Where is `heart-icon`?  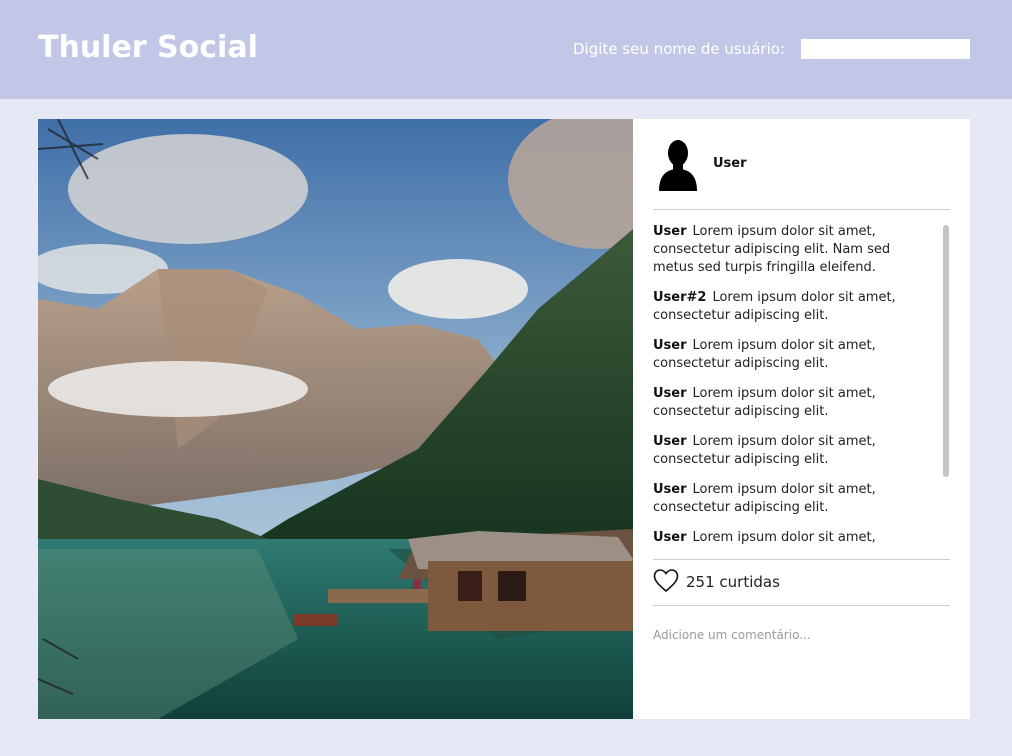
heart-icon is located at coordinates (666, 581).